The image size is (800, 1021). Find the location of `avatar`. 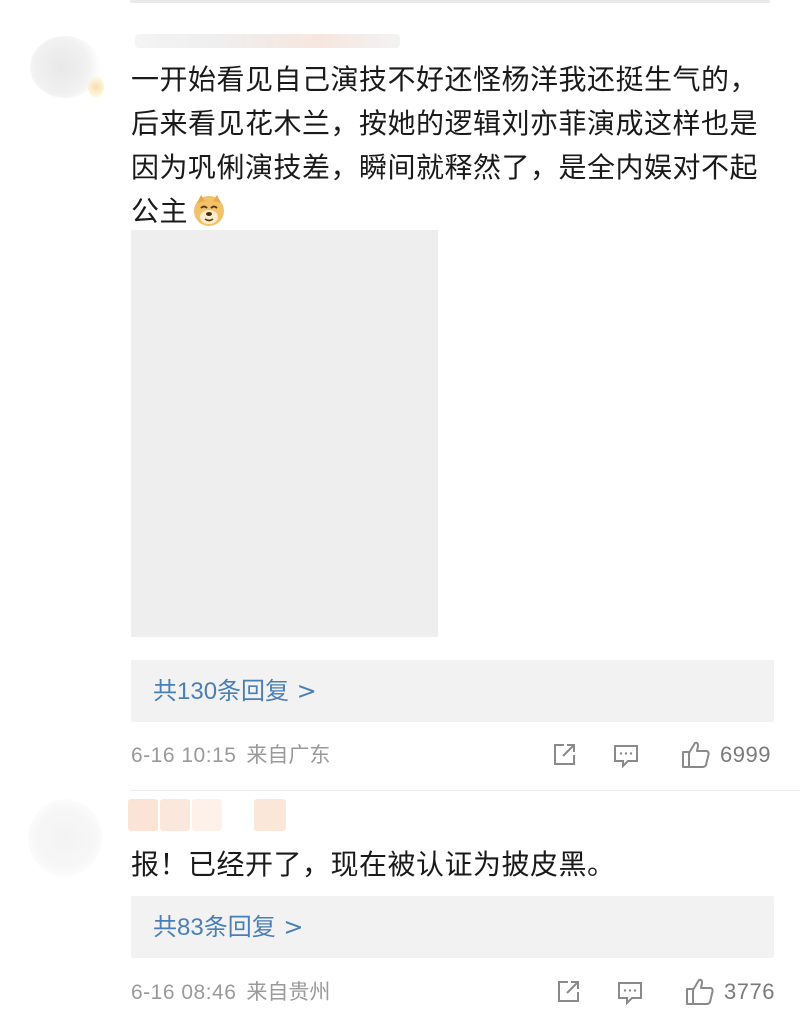

avatar is located at coordinates (65, 838).